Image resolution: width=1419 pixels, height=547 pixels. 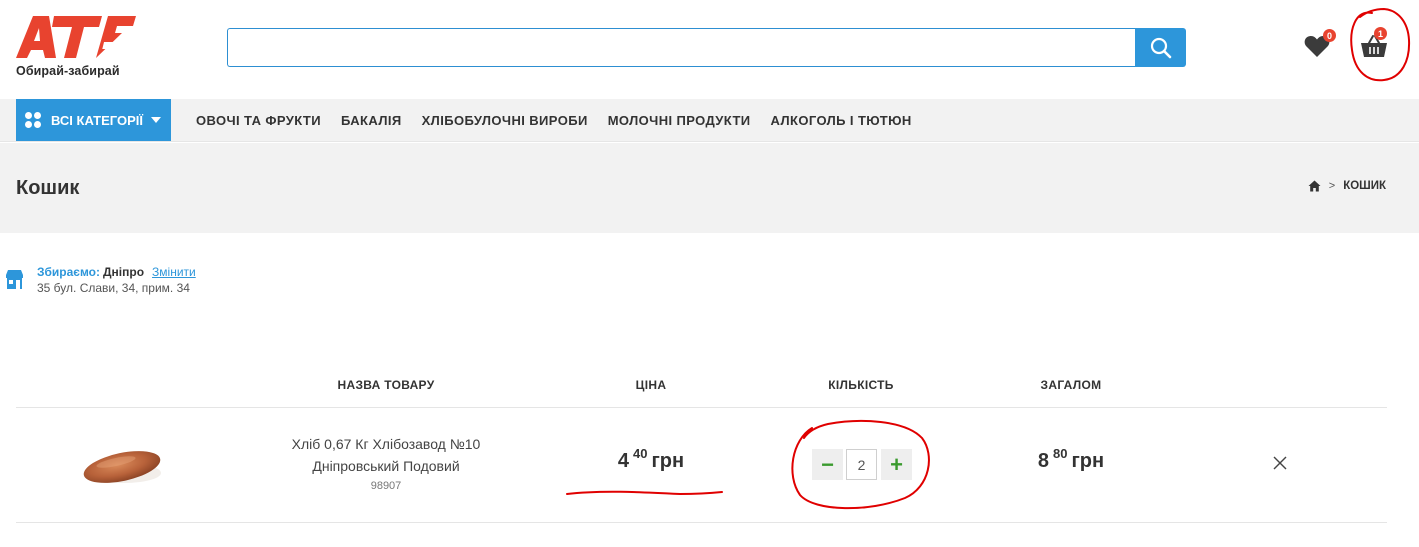 I want to click on line-total-currency: грн, so click(x=1088, y=461).